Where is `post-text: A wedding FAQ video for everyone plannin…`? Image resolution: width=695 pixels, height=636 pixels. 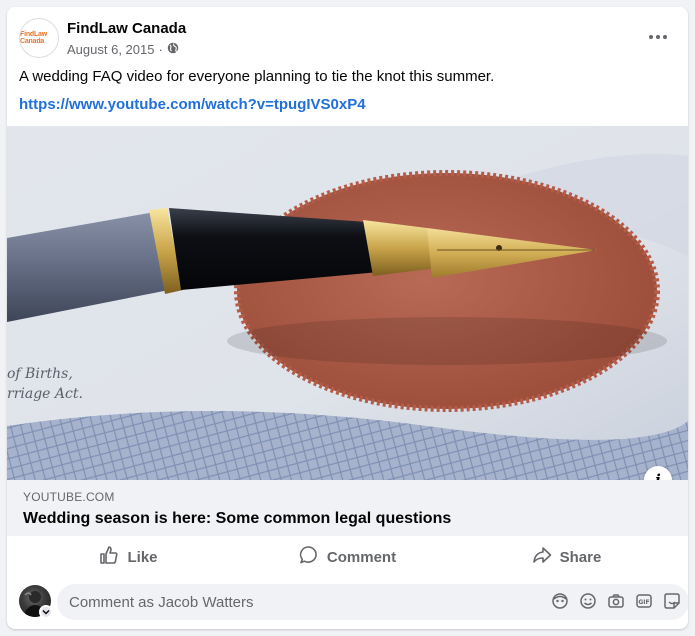 post-text: A wedding FAQ video for everyone plannin… is located at coordinates (257, 76).